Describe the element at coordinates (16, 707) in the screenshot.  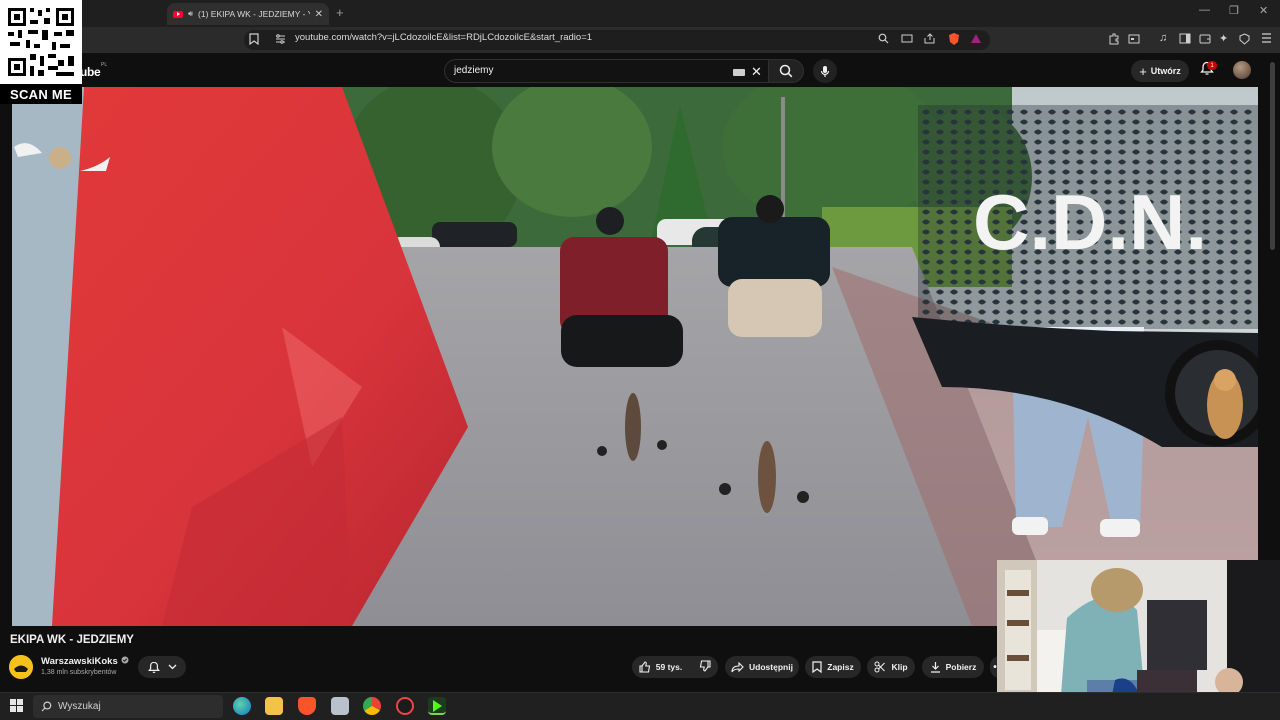
I see `windows-start-icon` at that location.